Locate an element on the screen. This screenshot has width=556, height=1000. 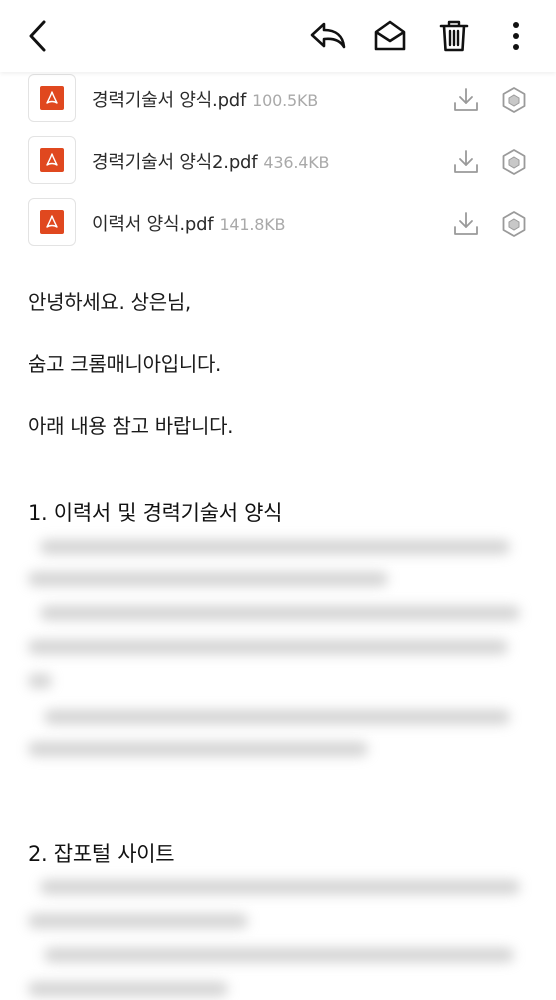
section-heading-resume: 1. 이력서 및 경력기술서 양식 is located at coordinates (155, 513).